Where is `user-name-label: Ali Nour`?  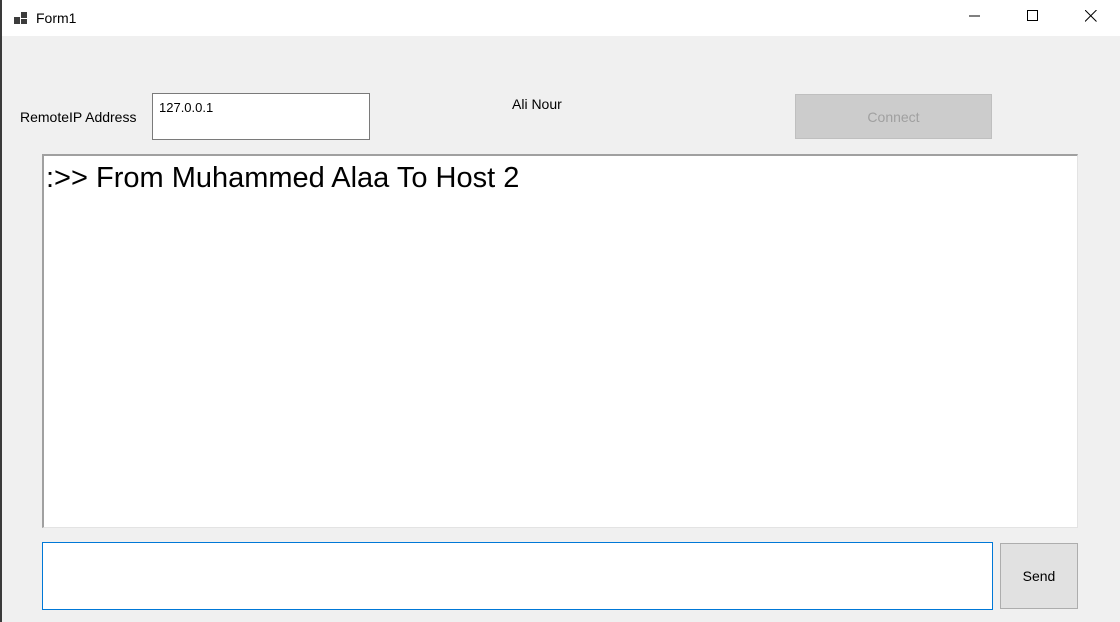
user-name-label: Ali Nour is located at coordinates (537, 104).